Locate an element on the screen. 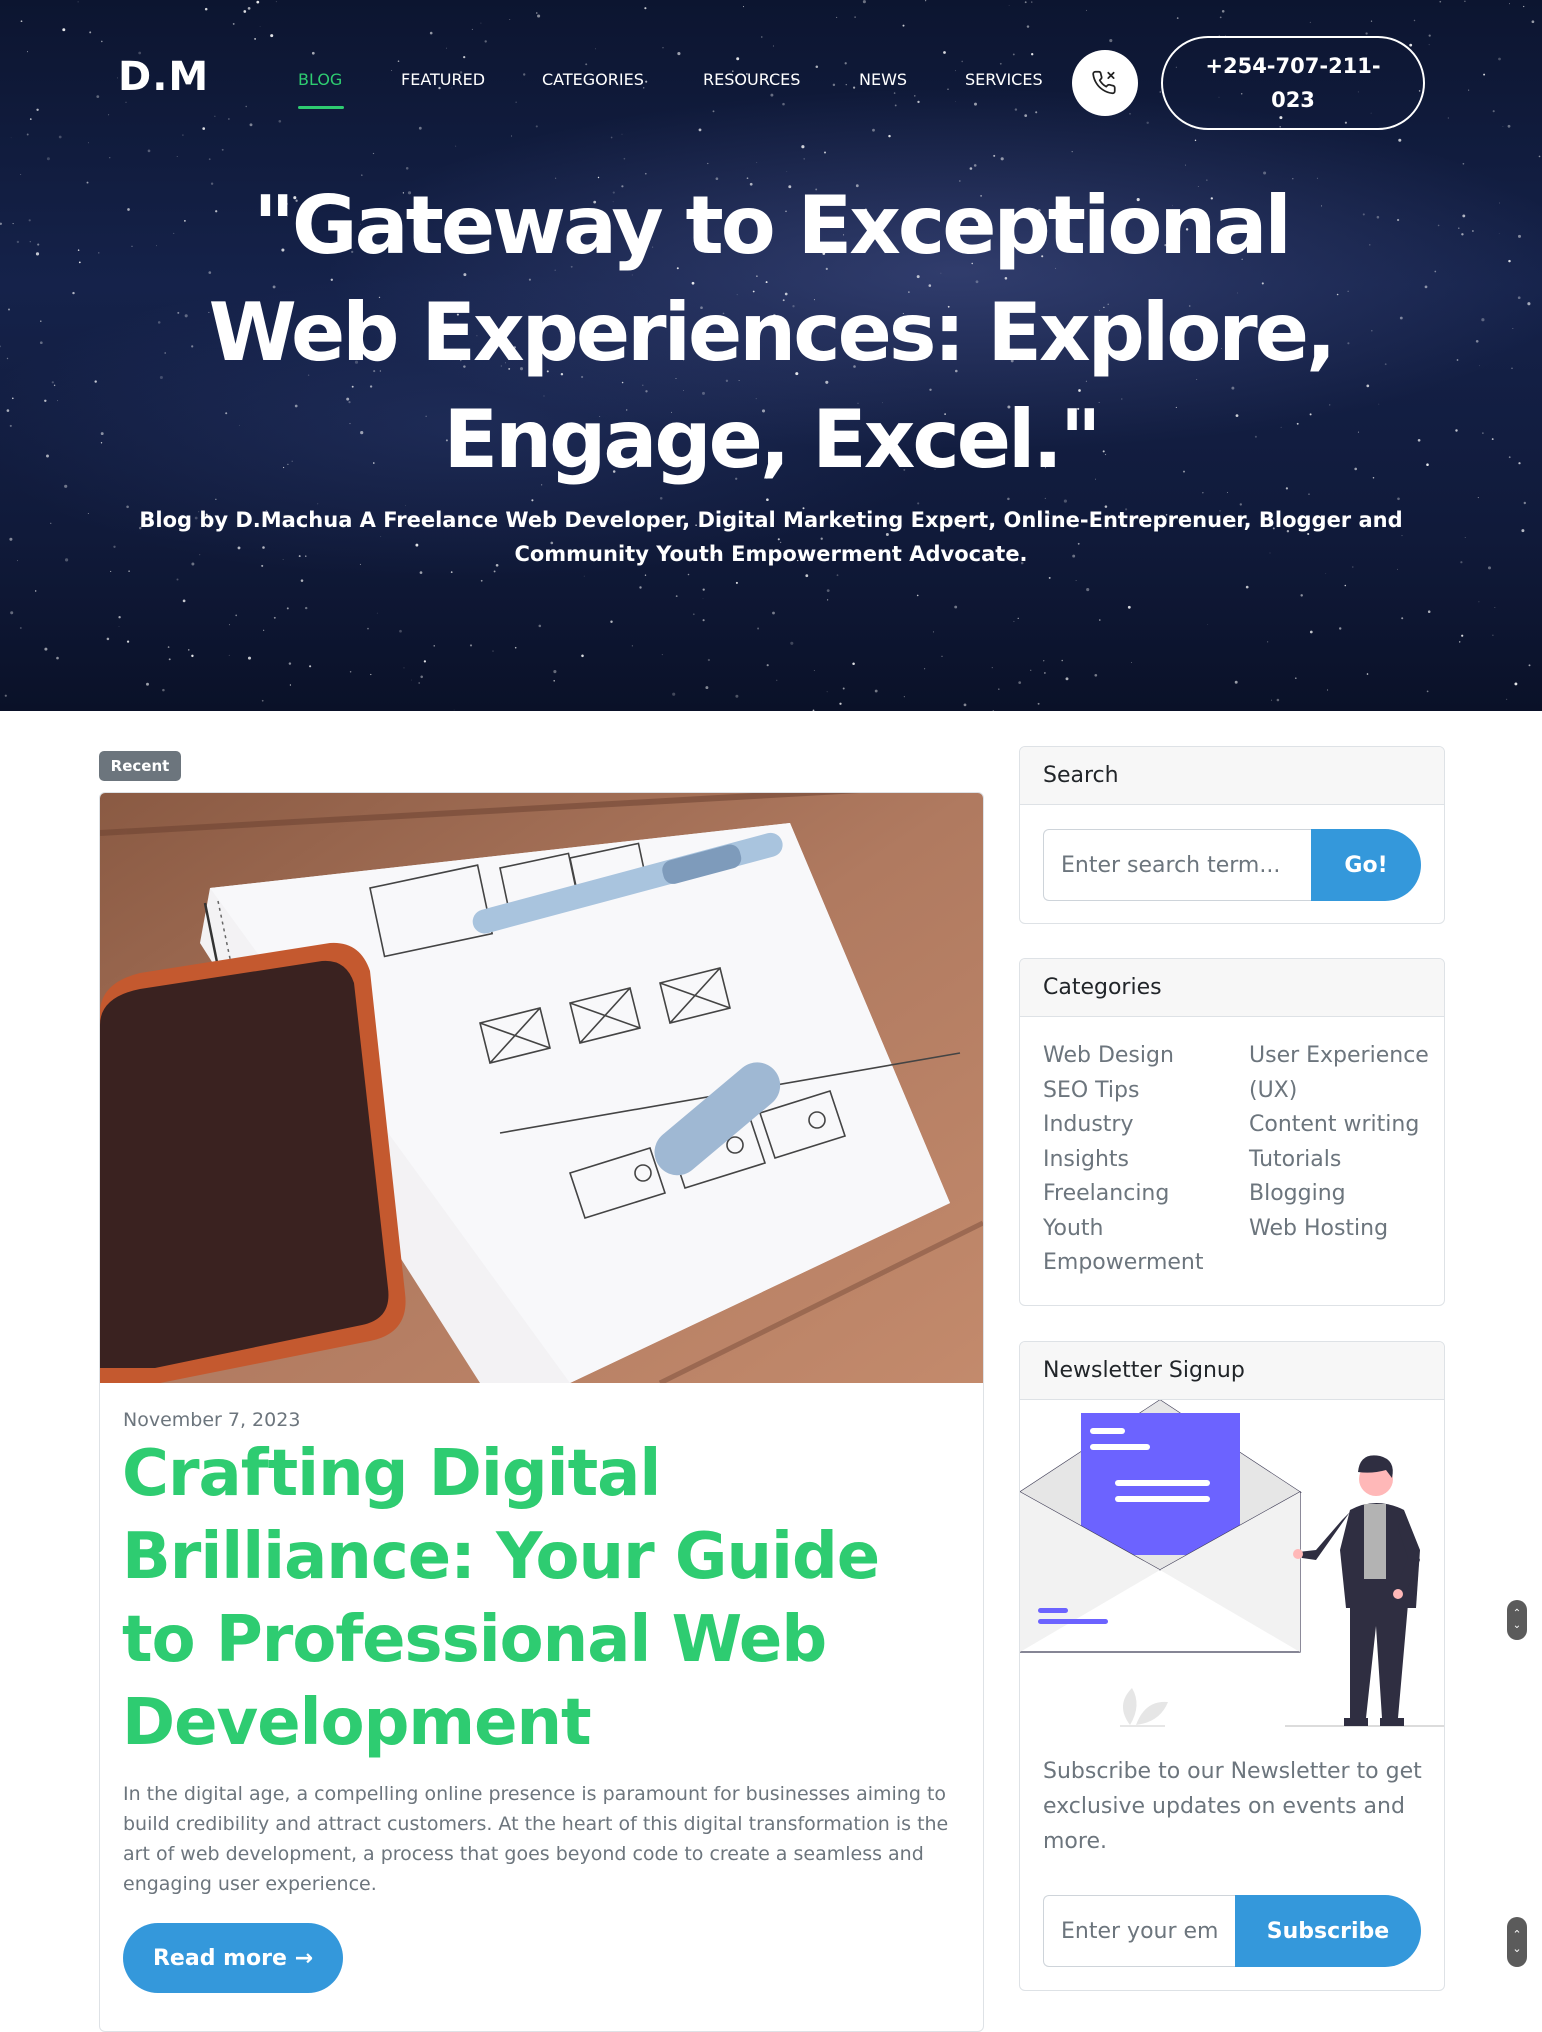 This screenshot has height=2032, width=1542. nav-categories: CATEGORIES is located at coordinates (593, 79).